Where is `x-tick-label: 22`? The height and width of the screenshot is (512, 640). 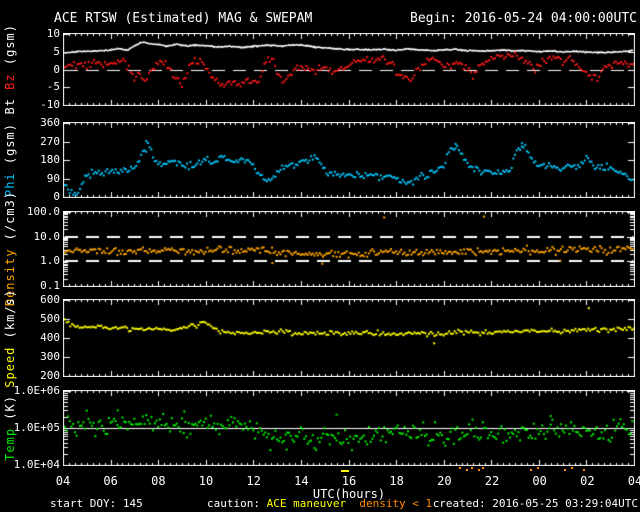 x-tick-label: 22 is located at coordinates (492, 481).